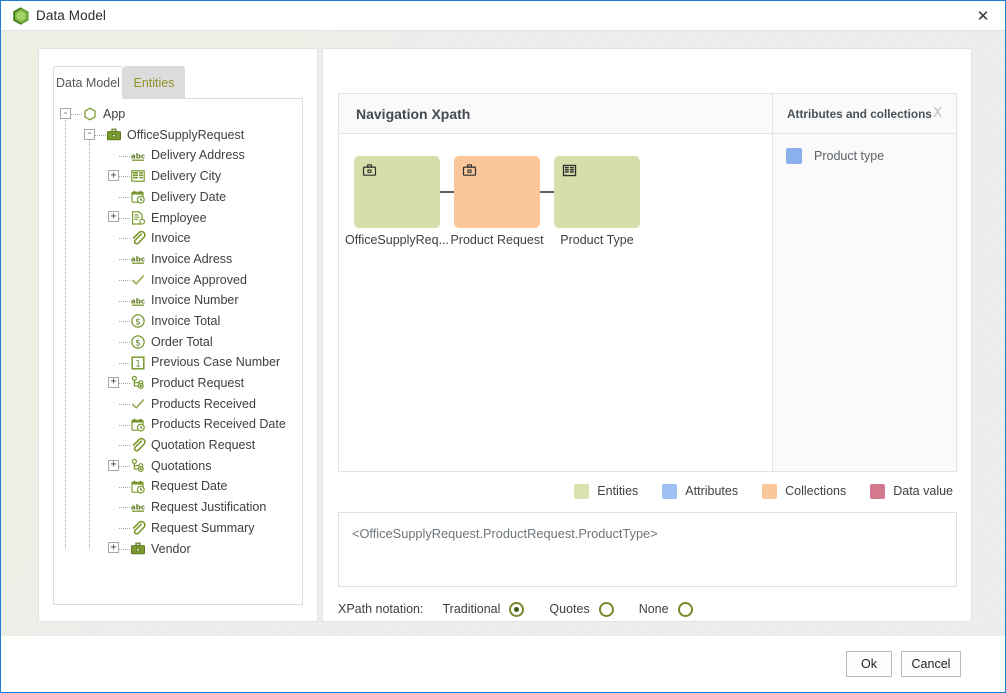  Describe the element at coordinates (864, 113) in the screenshot. I see `attributes-header: Attributes and collections X` at that location.